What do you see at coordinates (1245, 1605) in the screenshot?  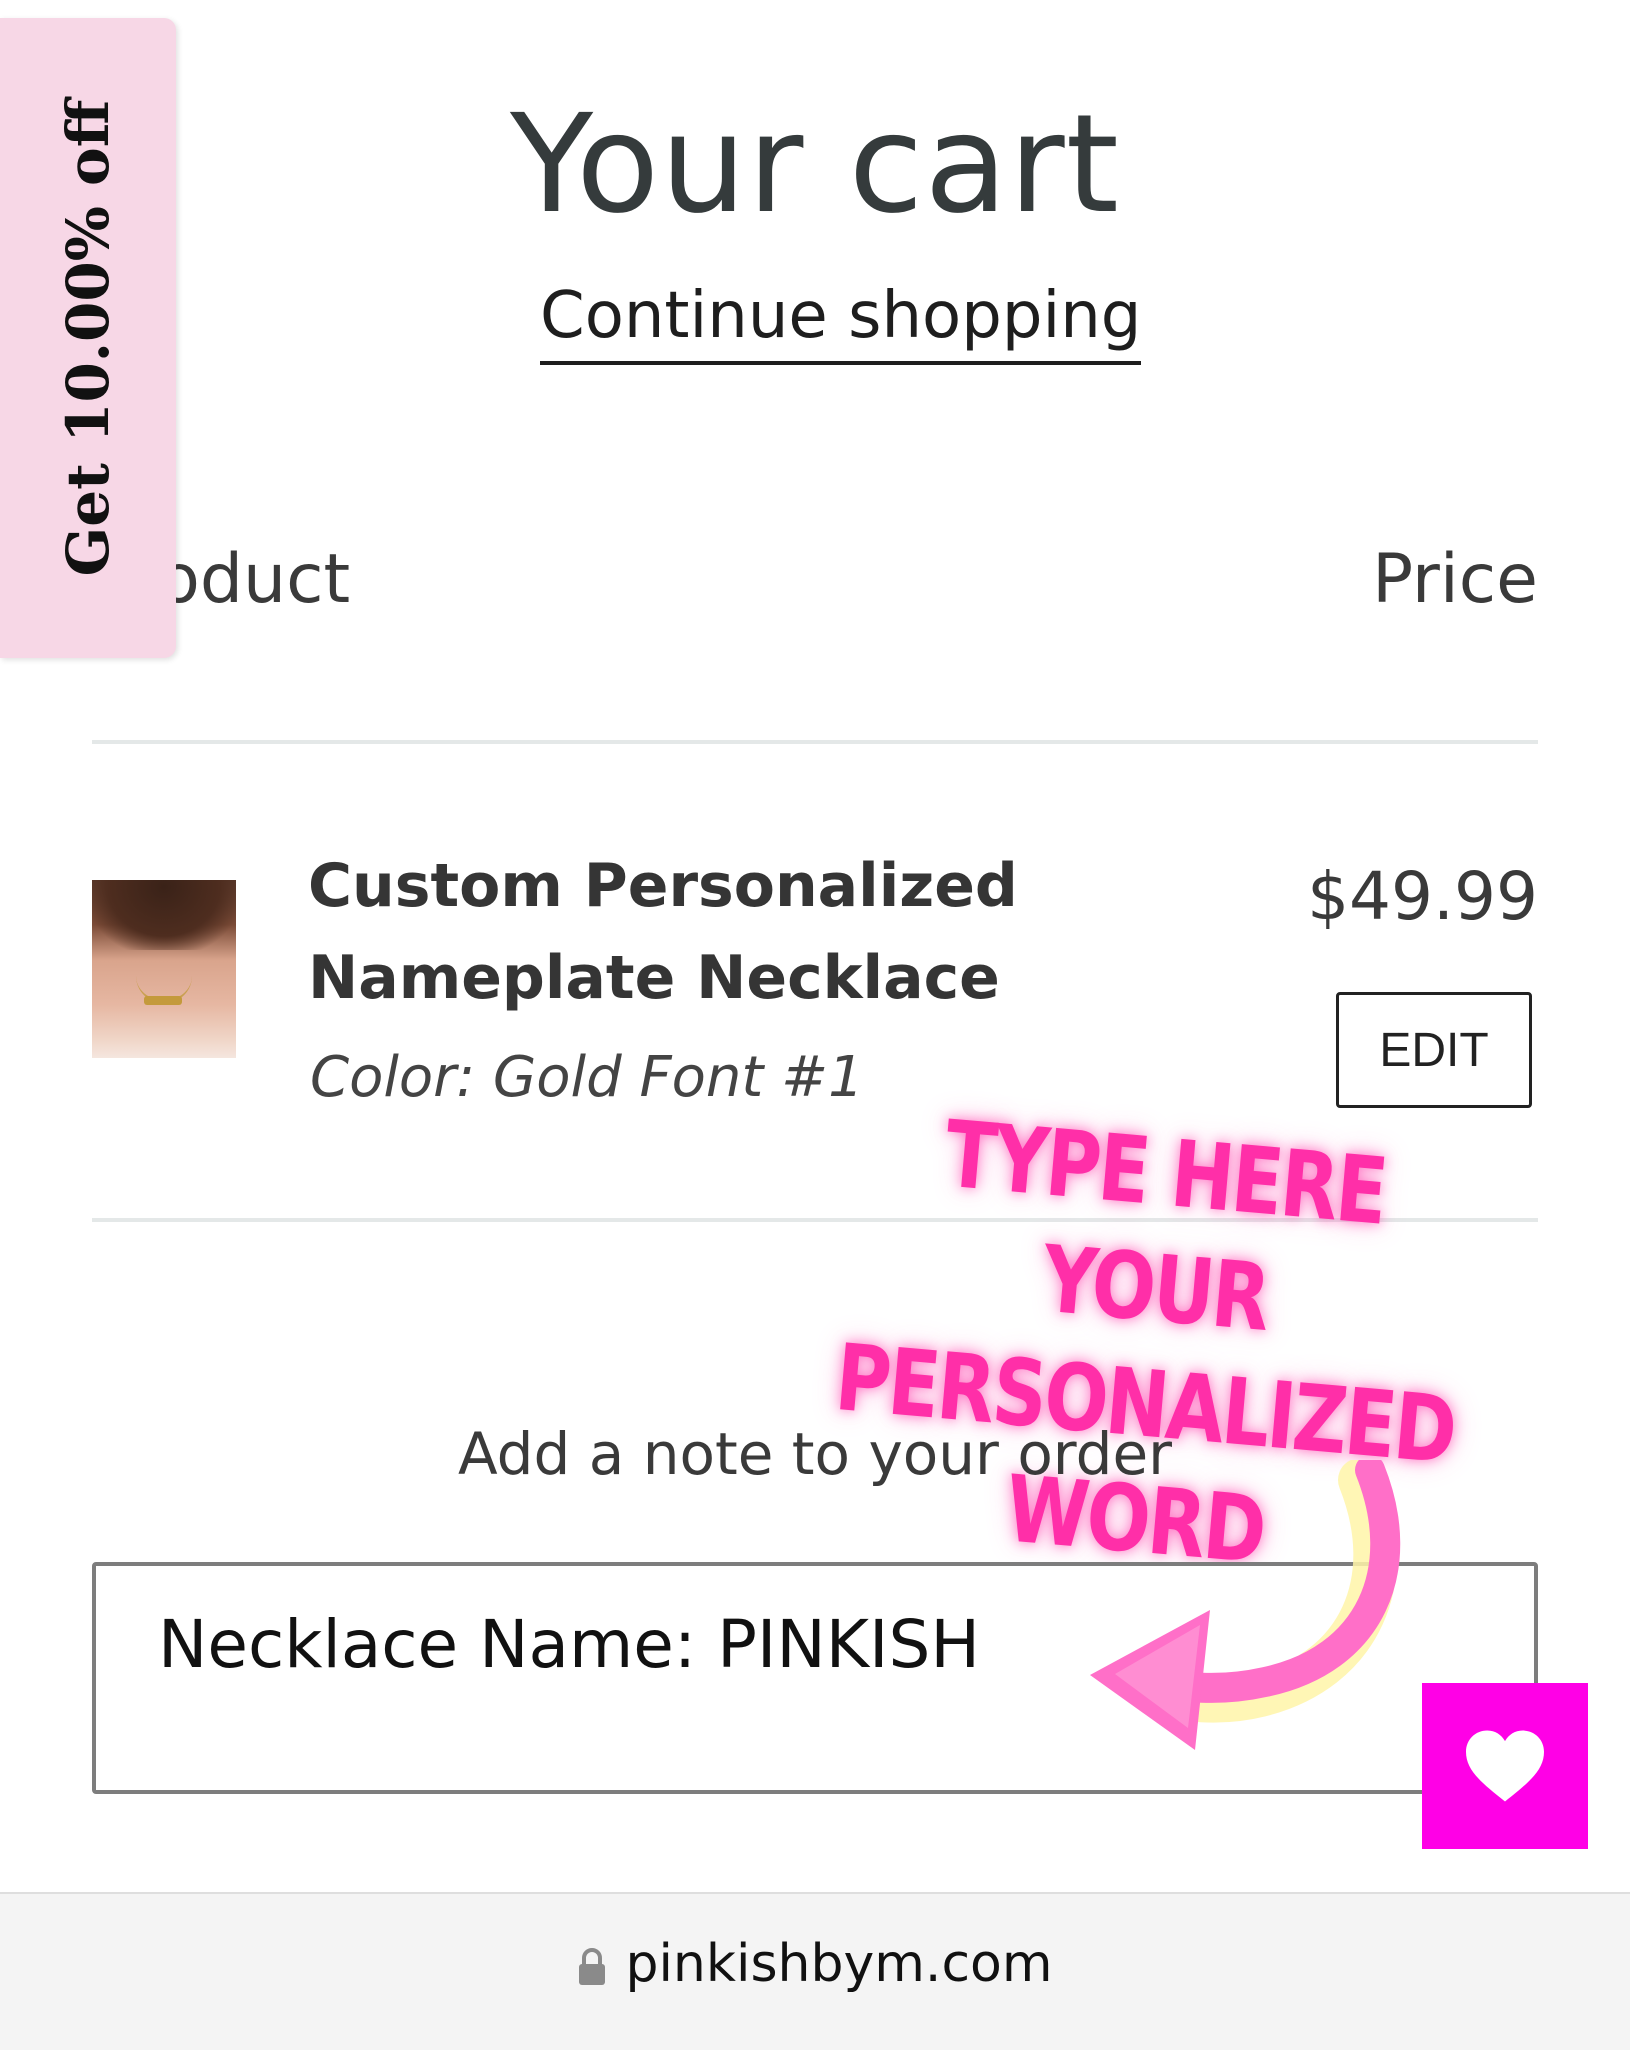 I see `curved-arrow-icon` at bounding box center [1245, 1605].